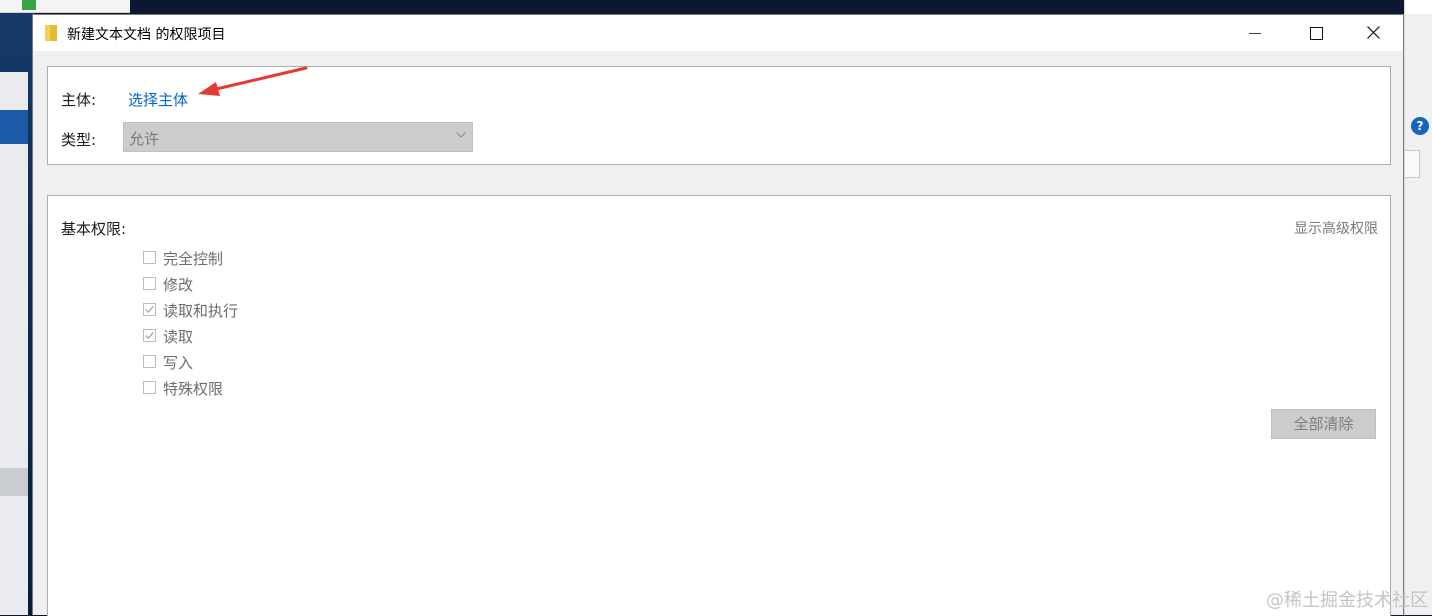 This screenshot has width=1432, height=616. I want to click on desktop-background-left, so click(18, 307).